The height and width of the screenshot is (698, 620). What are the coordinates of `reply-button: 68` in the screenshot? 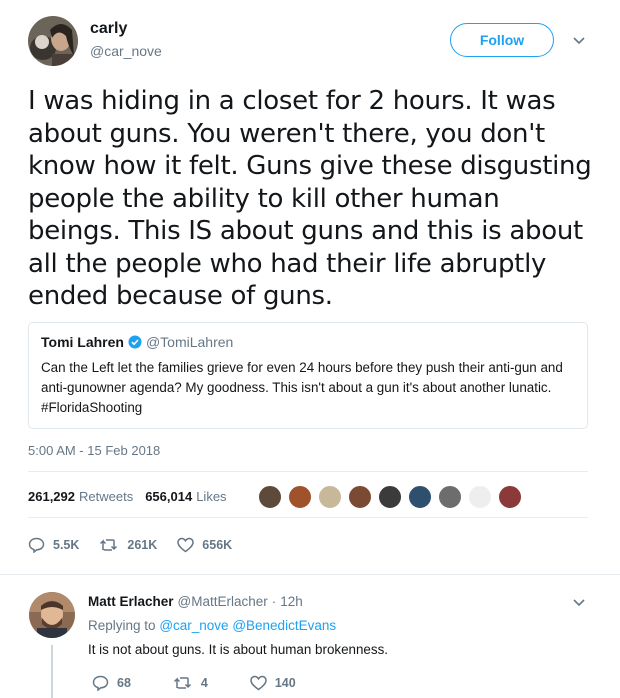 It's located at (111, 683).